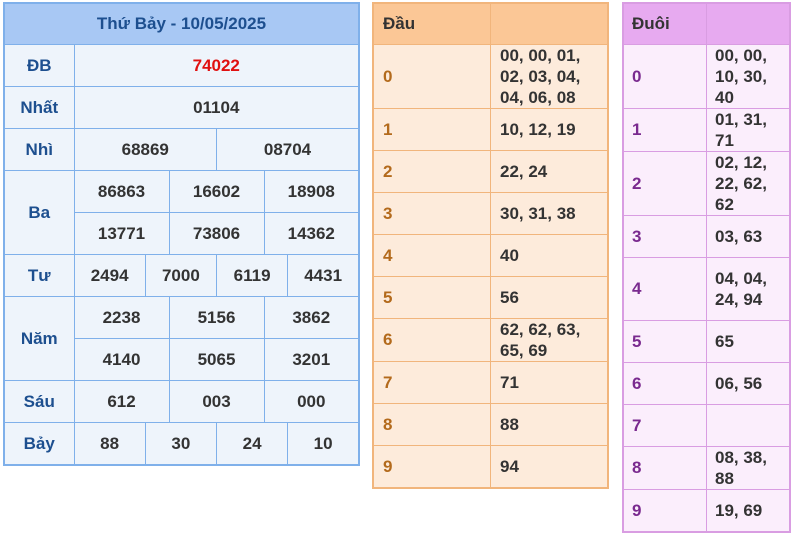 This screenshot has height=533, width=792. I want to click on prize-row-sixth: Sáu 612 003 000, so click(181, 401).